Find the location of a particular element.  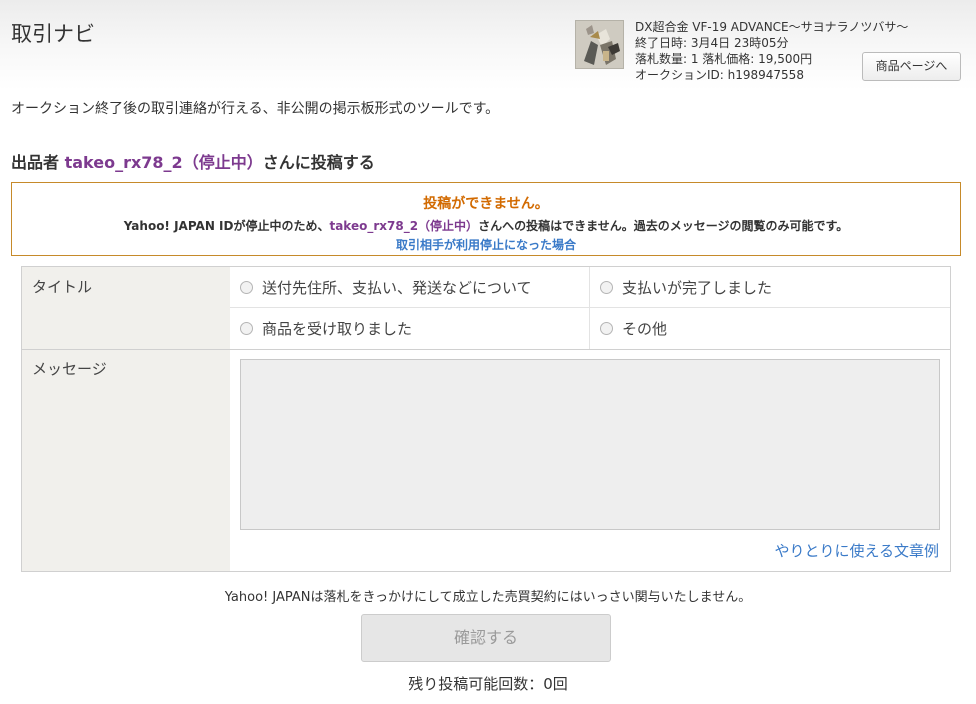

title-option-payment-complete: 支払いが完了しました is located at coordinates (686, 287).